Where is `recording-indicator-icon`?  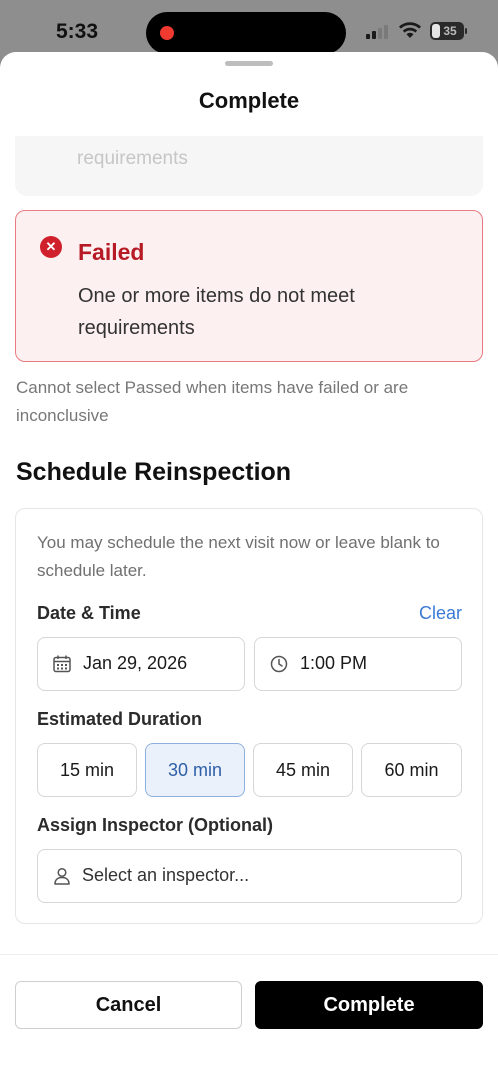
recording-indicator-icon is located at coordinates (167, 33).